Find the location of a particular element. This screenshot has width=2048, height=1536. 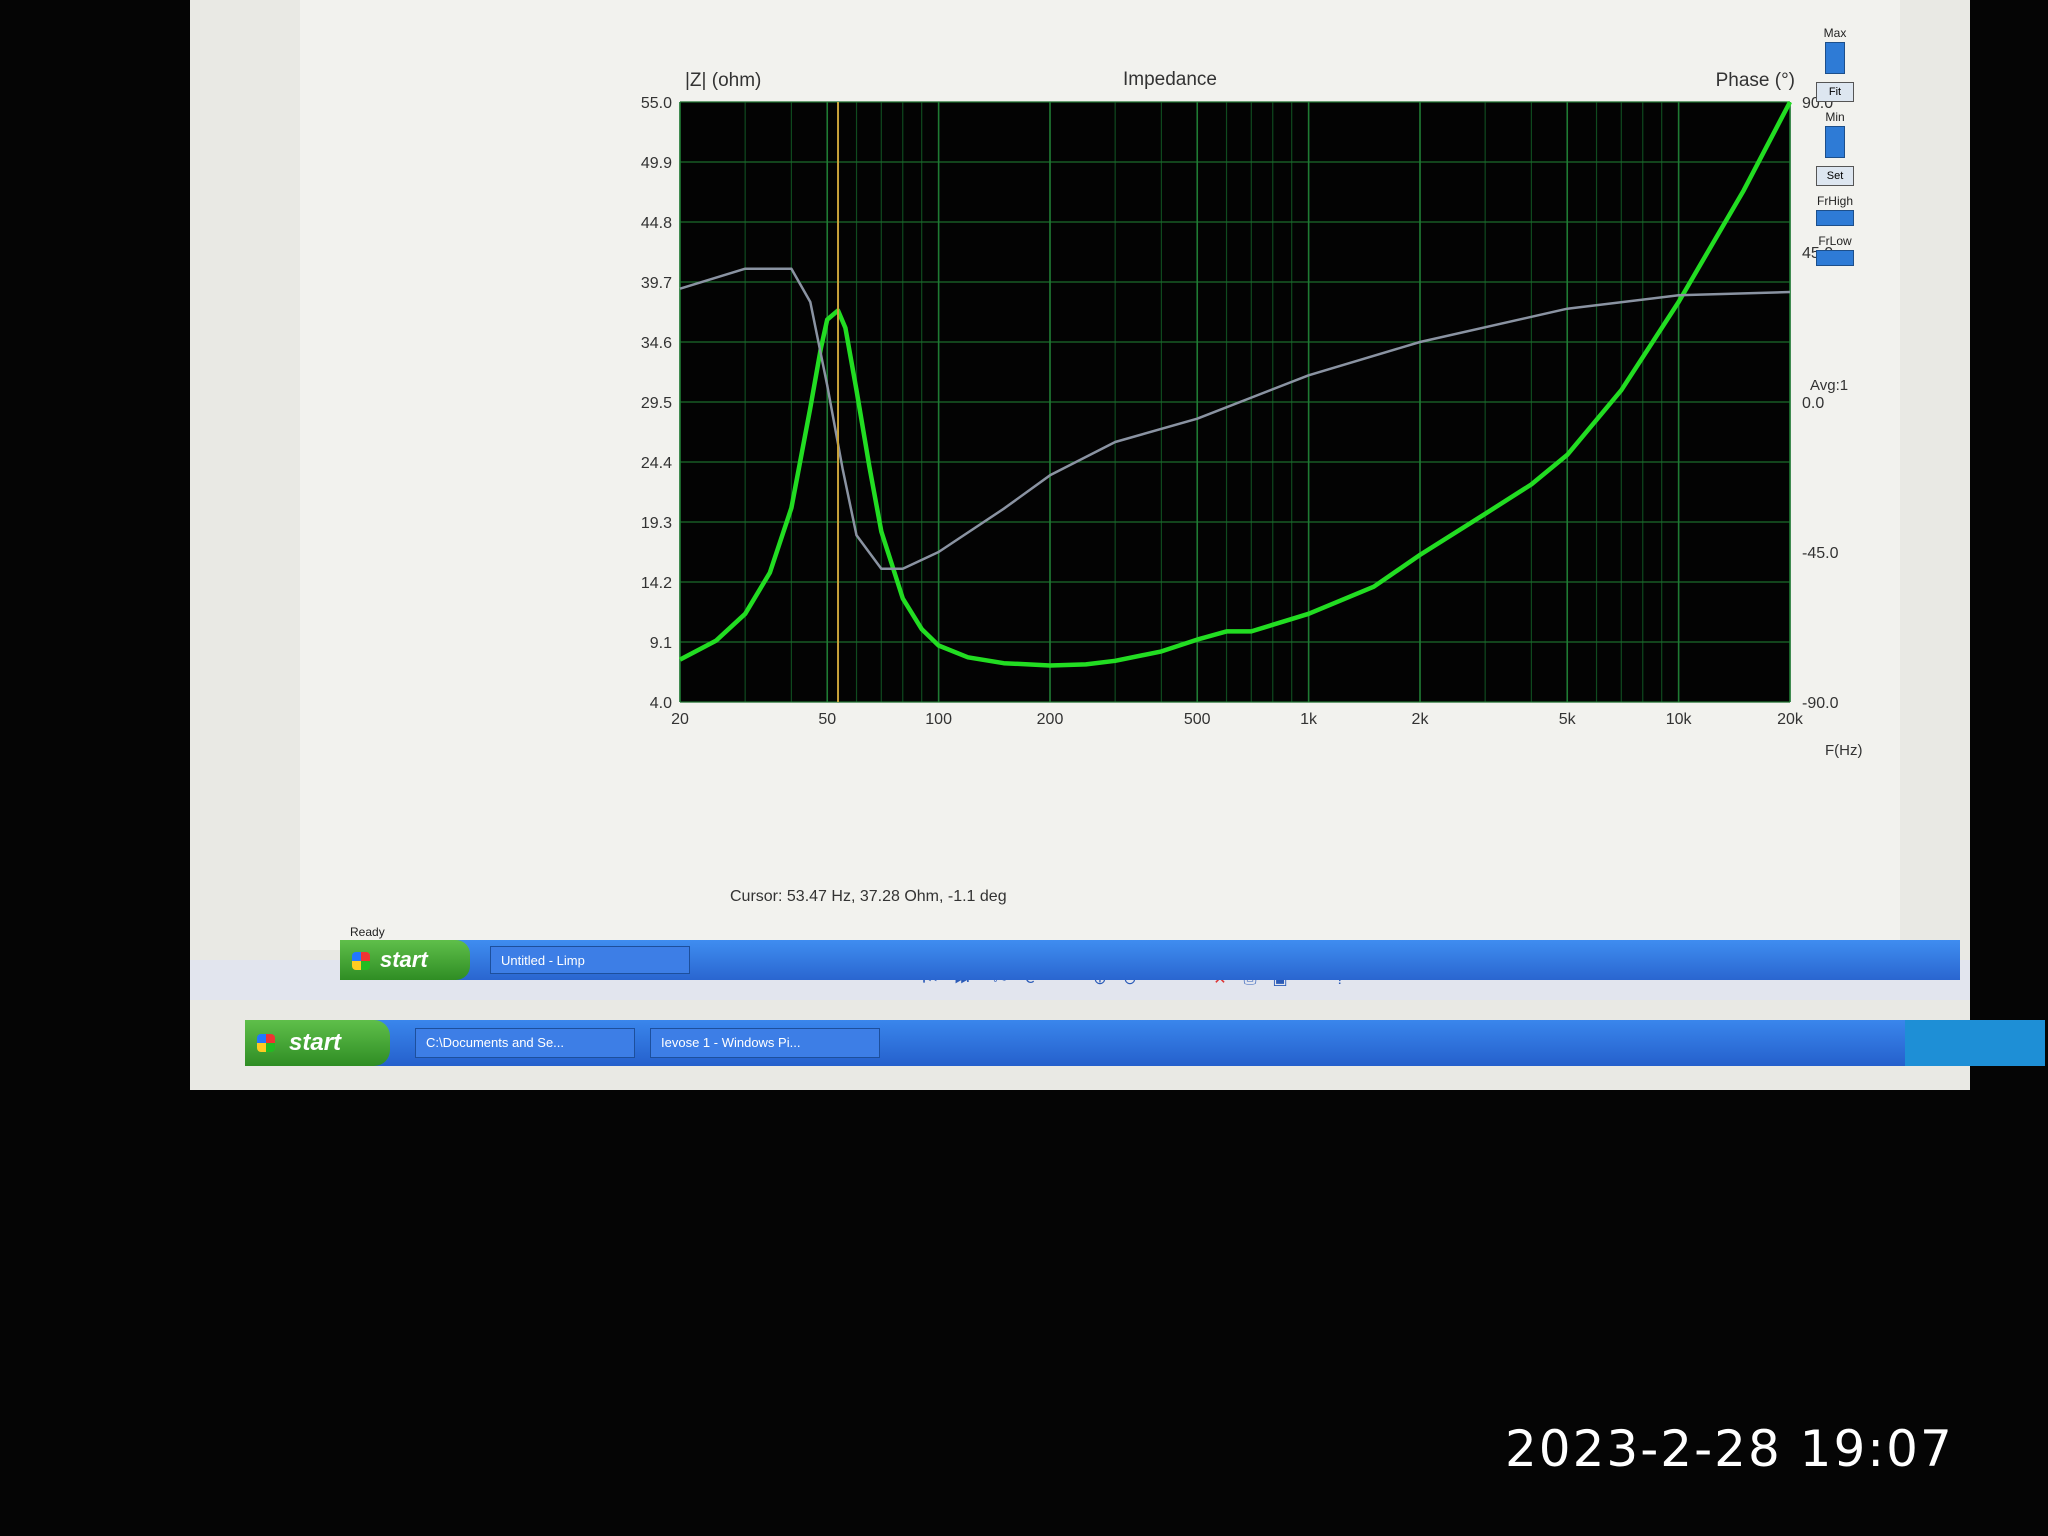

y-tick-label: 14.2 is located at coordinates (656, 583).